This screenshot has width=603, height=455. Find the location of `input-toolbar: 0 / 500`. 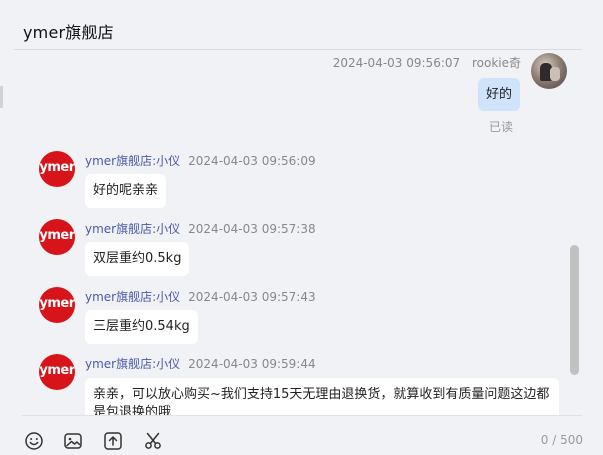

input-toolbar: 0 / 500 is located at coordinates (301, 435).